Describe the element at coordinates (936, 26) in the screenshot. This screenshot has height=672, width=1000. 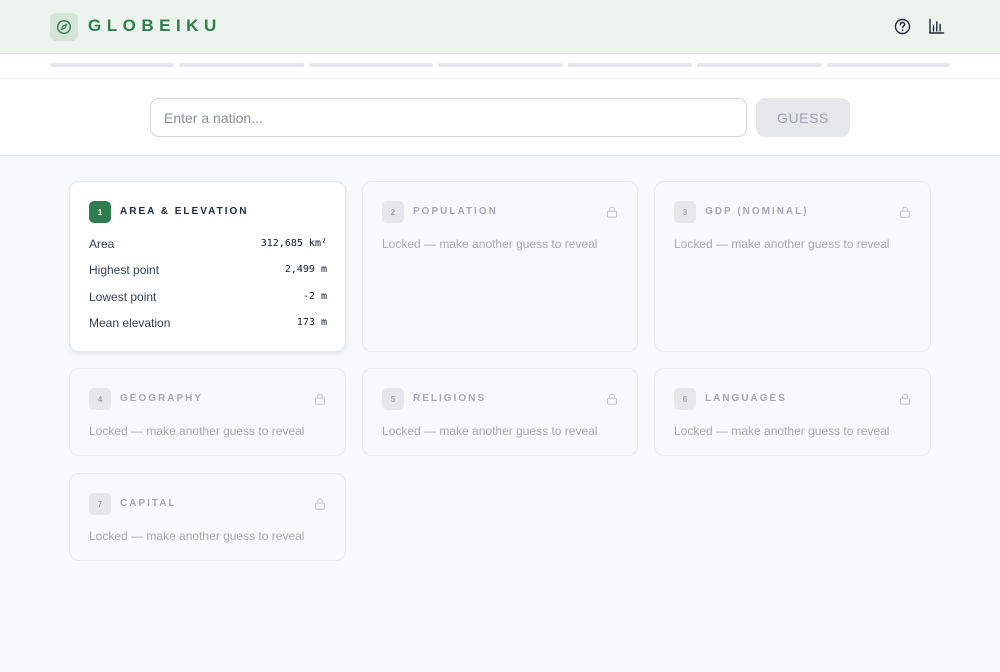
I see `bar-chart-icon` at that location.